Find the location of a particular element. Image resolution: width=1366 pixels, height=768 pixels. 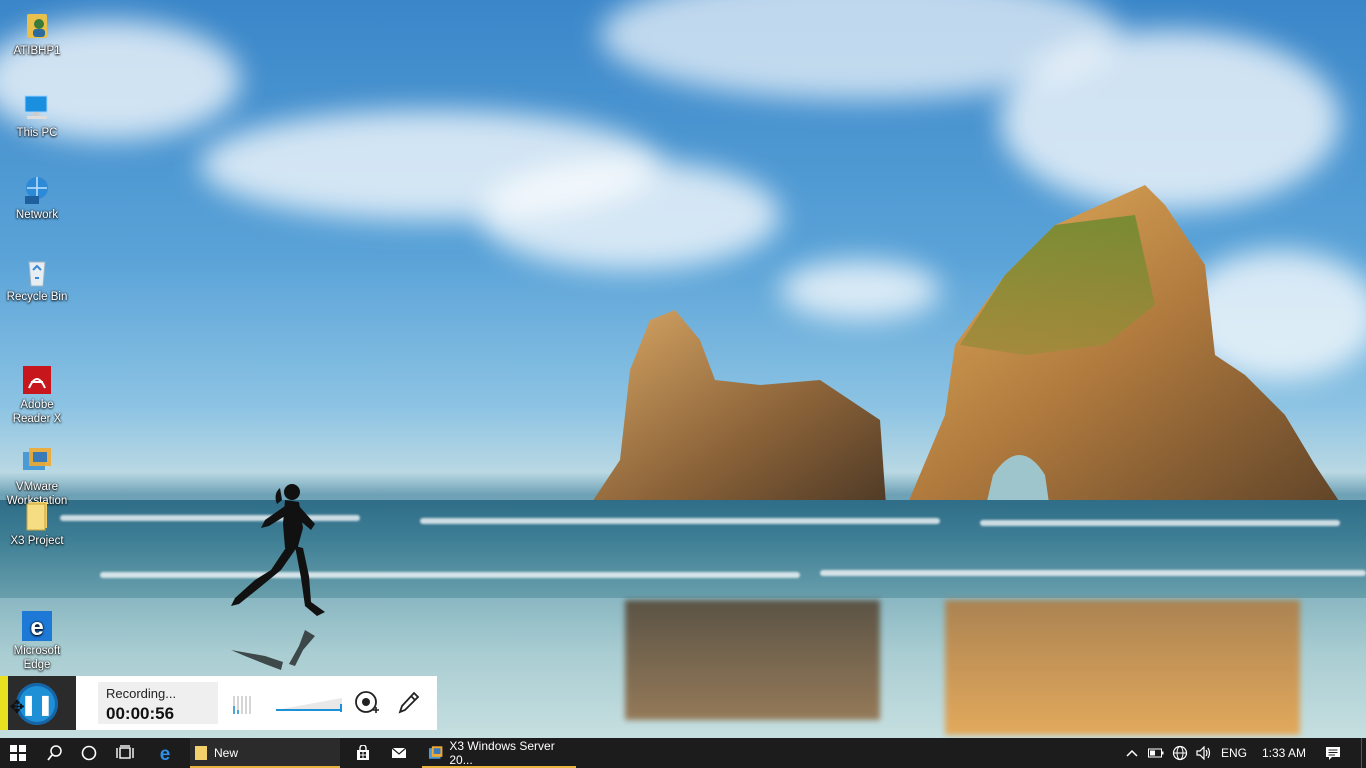

recording-status: Recording... 00:00:56 is located at coordinates (158, 703).